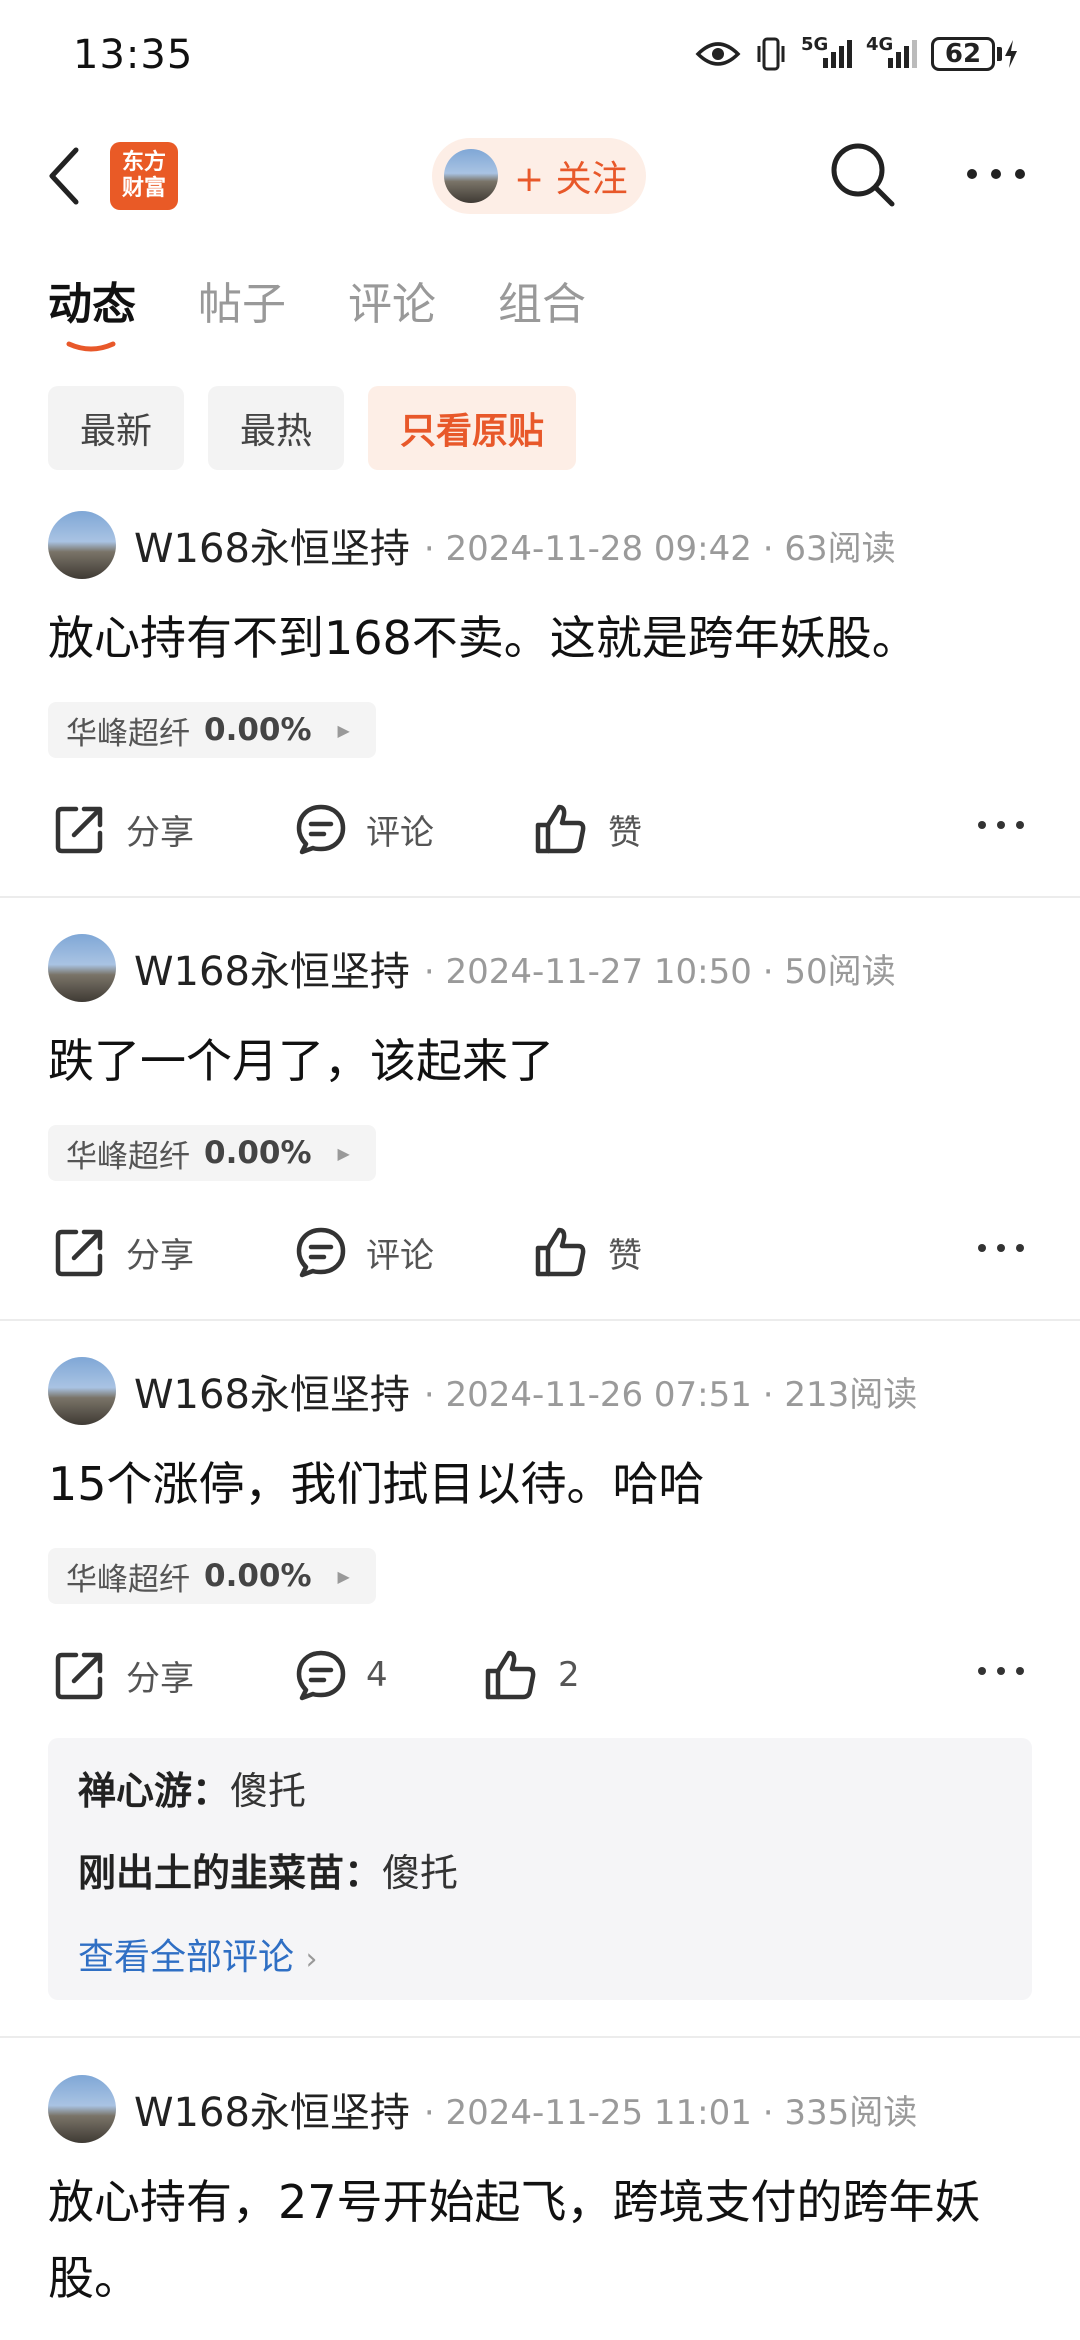 Image resolution: width=1080 pixels, height=2340 pixels. I want to click on filter-bar: 最新 最热 只看原贴, so click(312, 428).